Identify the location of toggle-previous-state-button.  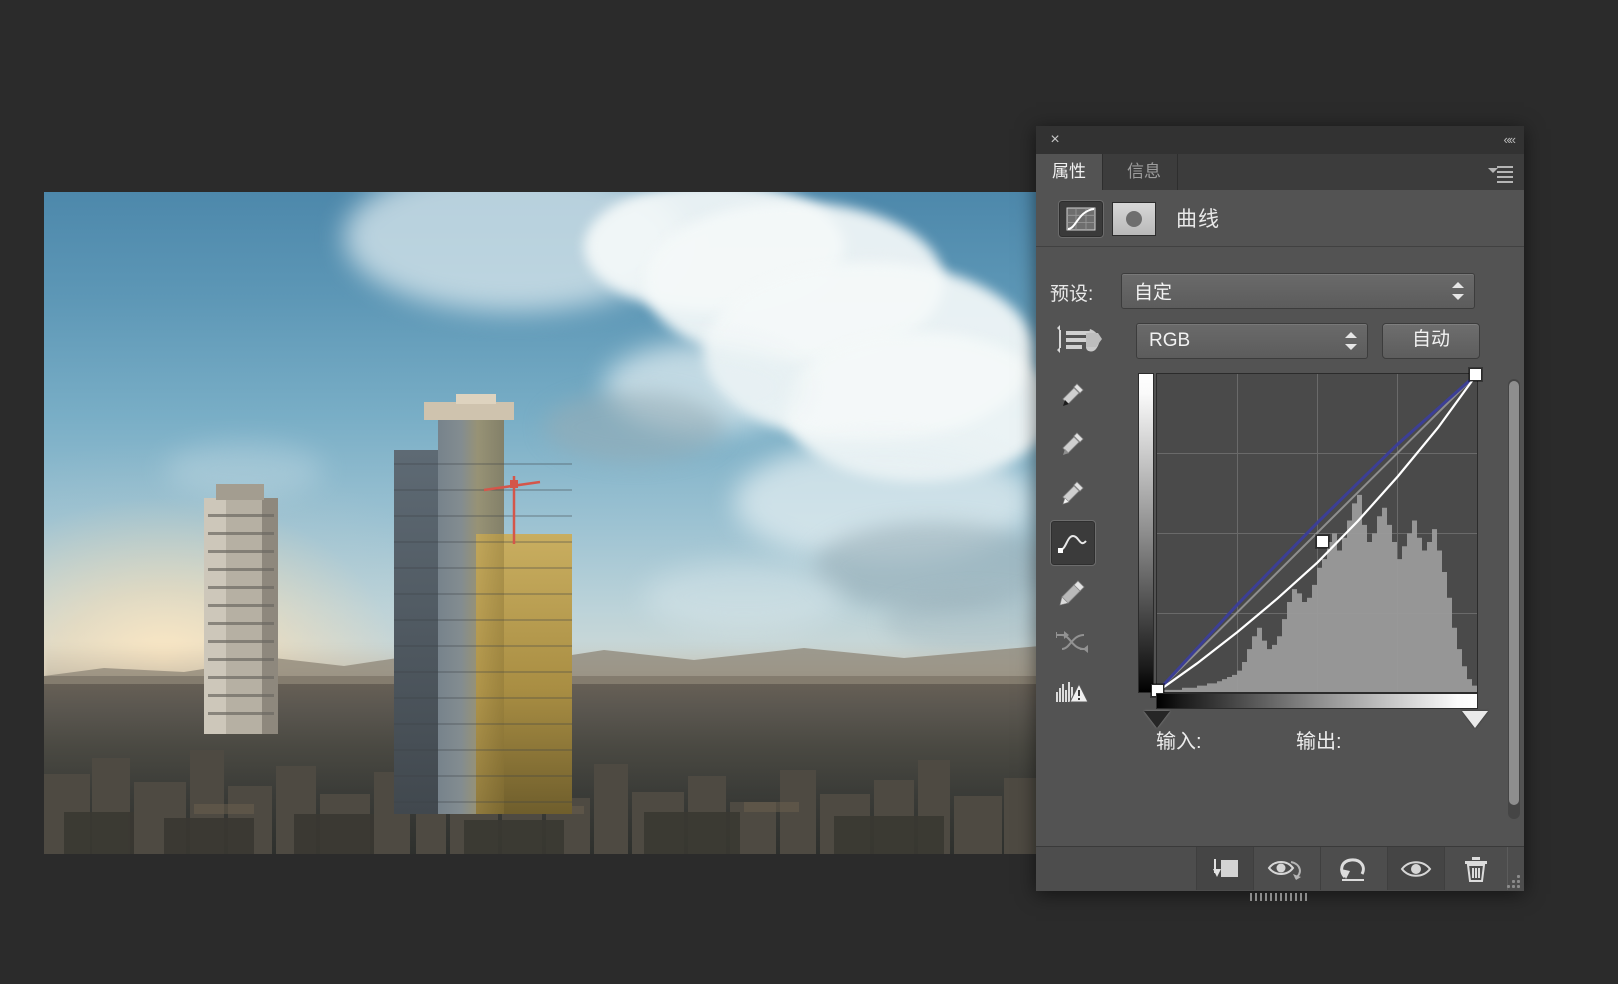
(1287, 868).